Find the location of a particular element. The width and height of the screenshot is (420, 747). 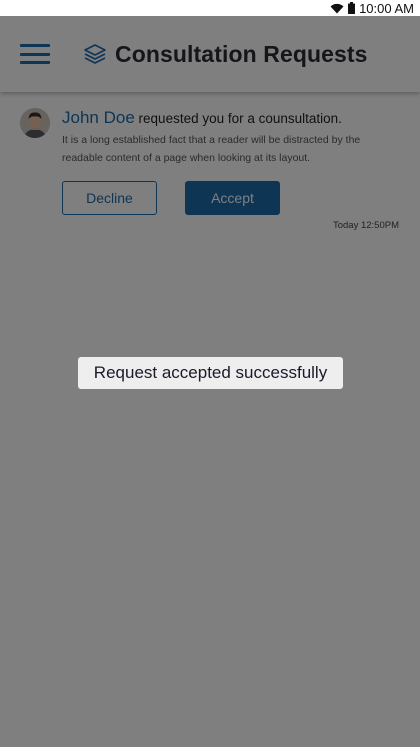

wifi-icon is located at coordinates (337, 8).